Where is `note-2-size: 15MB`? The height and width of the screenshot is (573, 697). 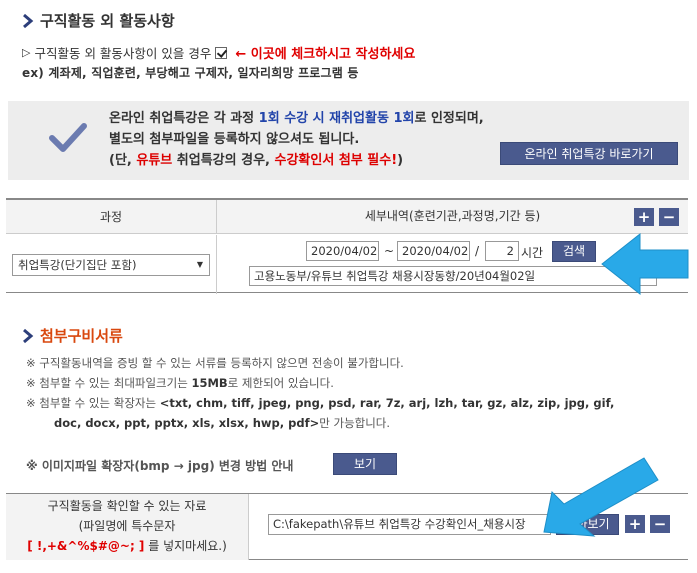
note-2-size: 15MB is located at coordinates (209, 383).